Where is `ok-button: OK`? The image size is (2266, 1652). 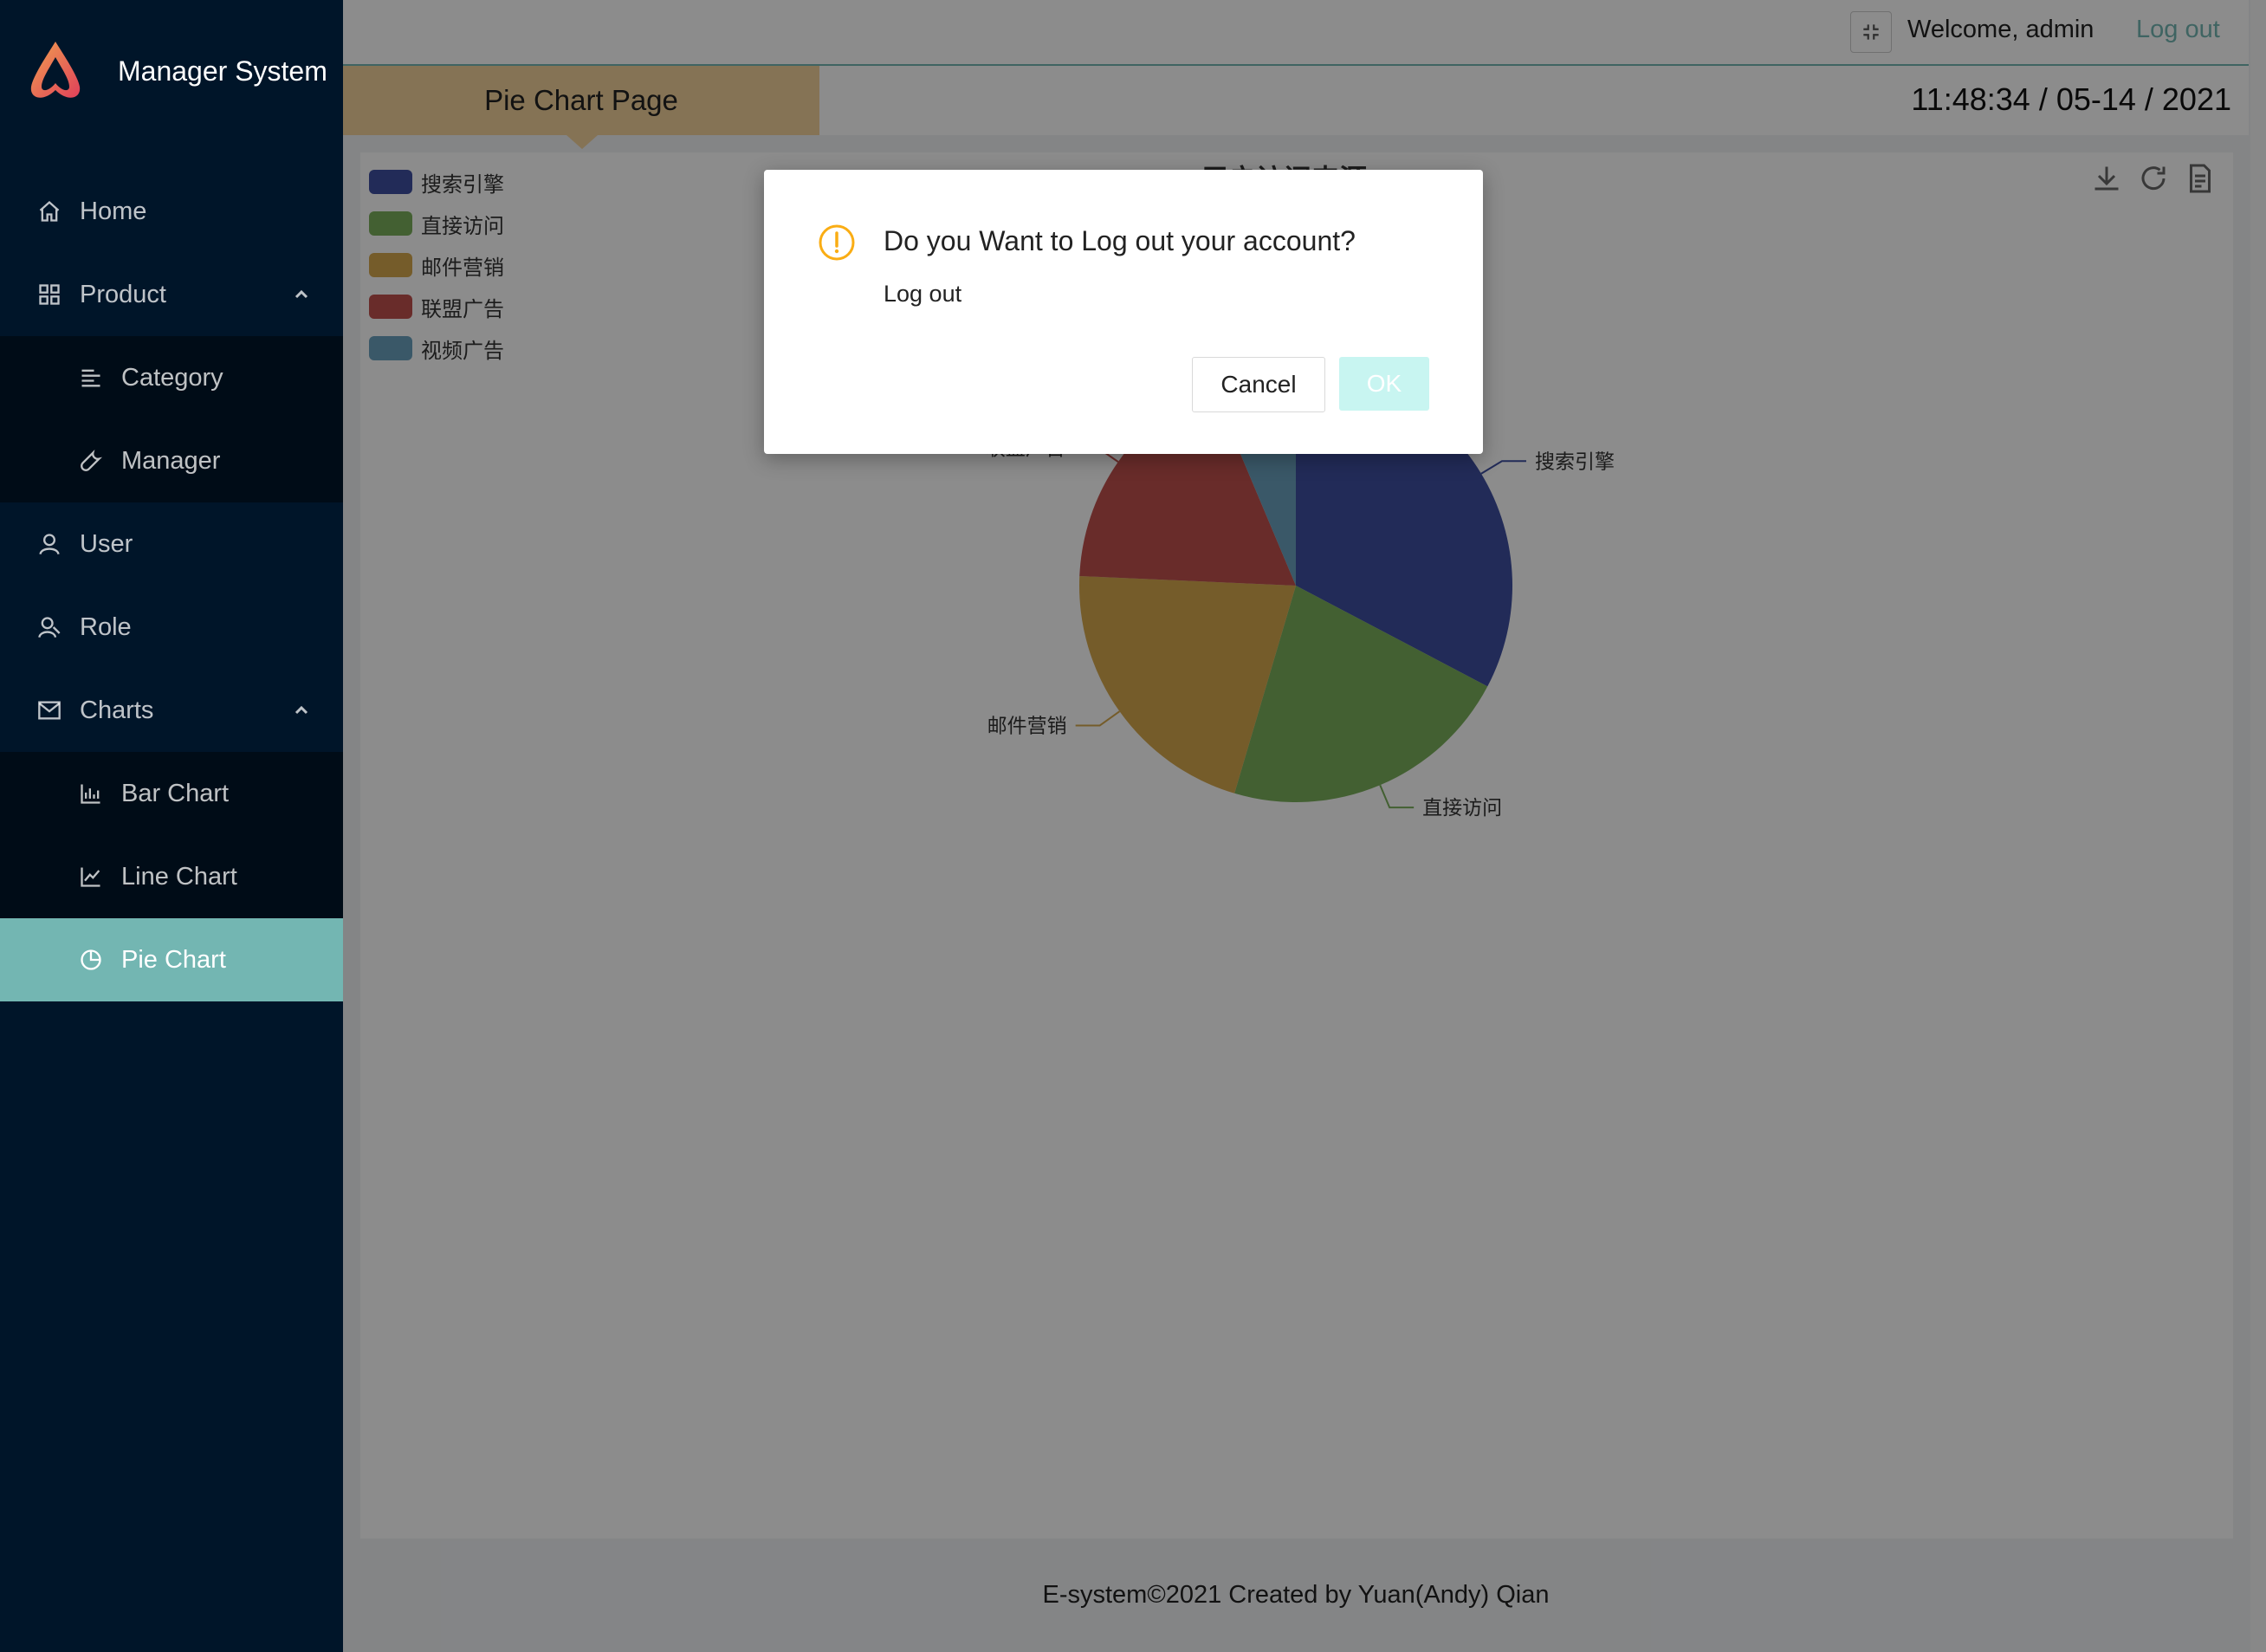 ok-button: OK is located at coordinates (1384, 384).